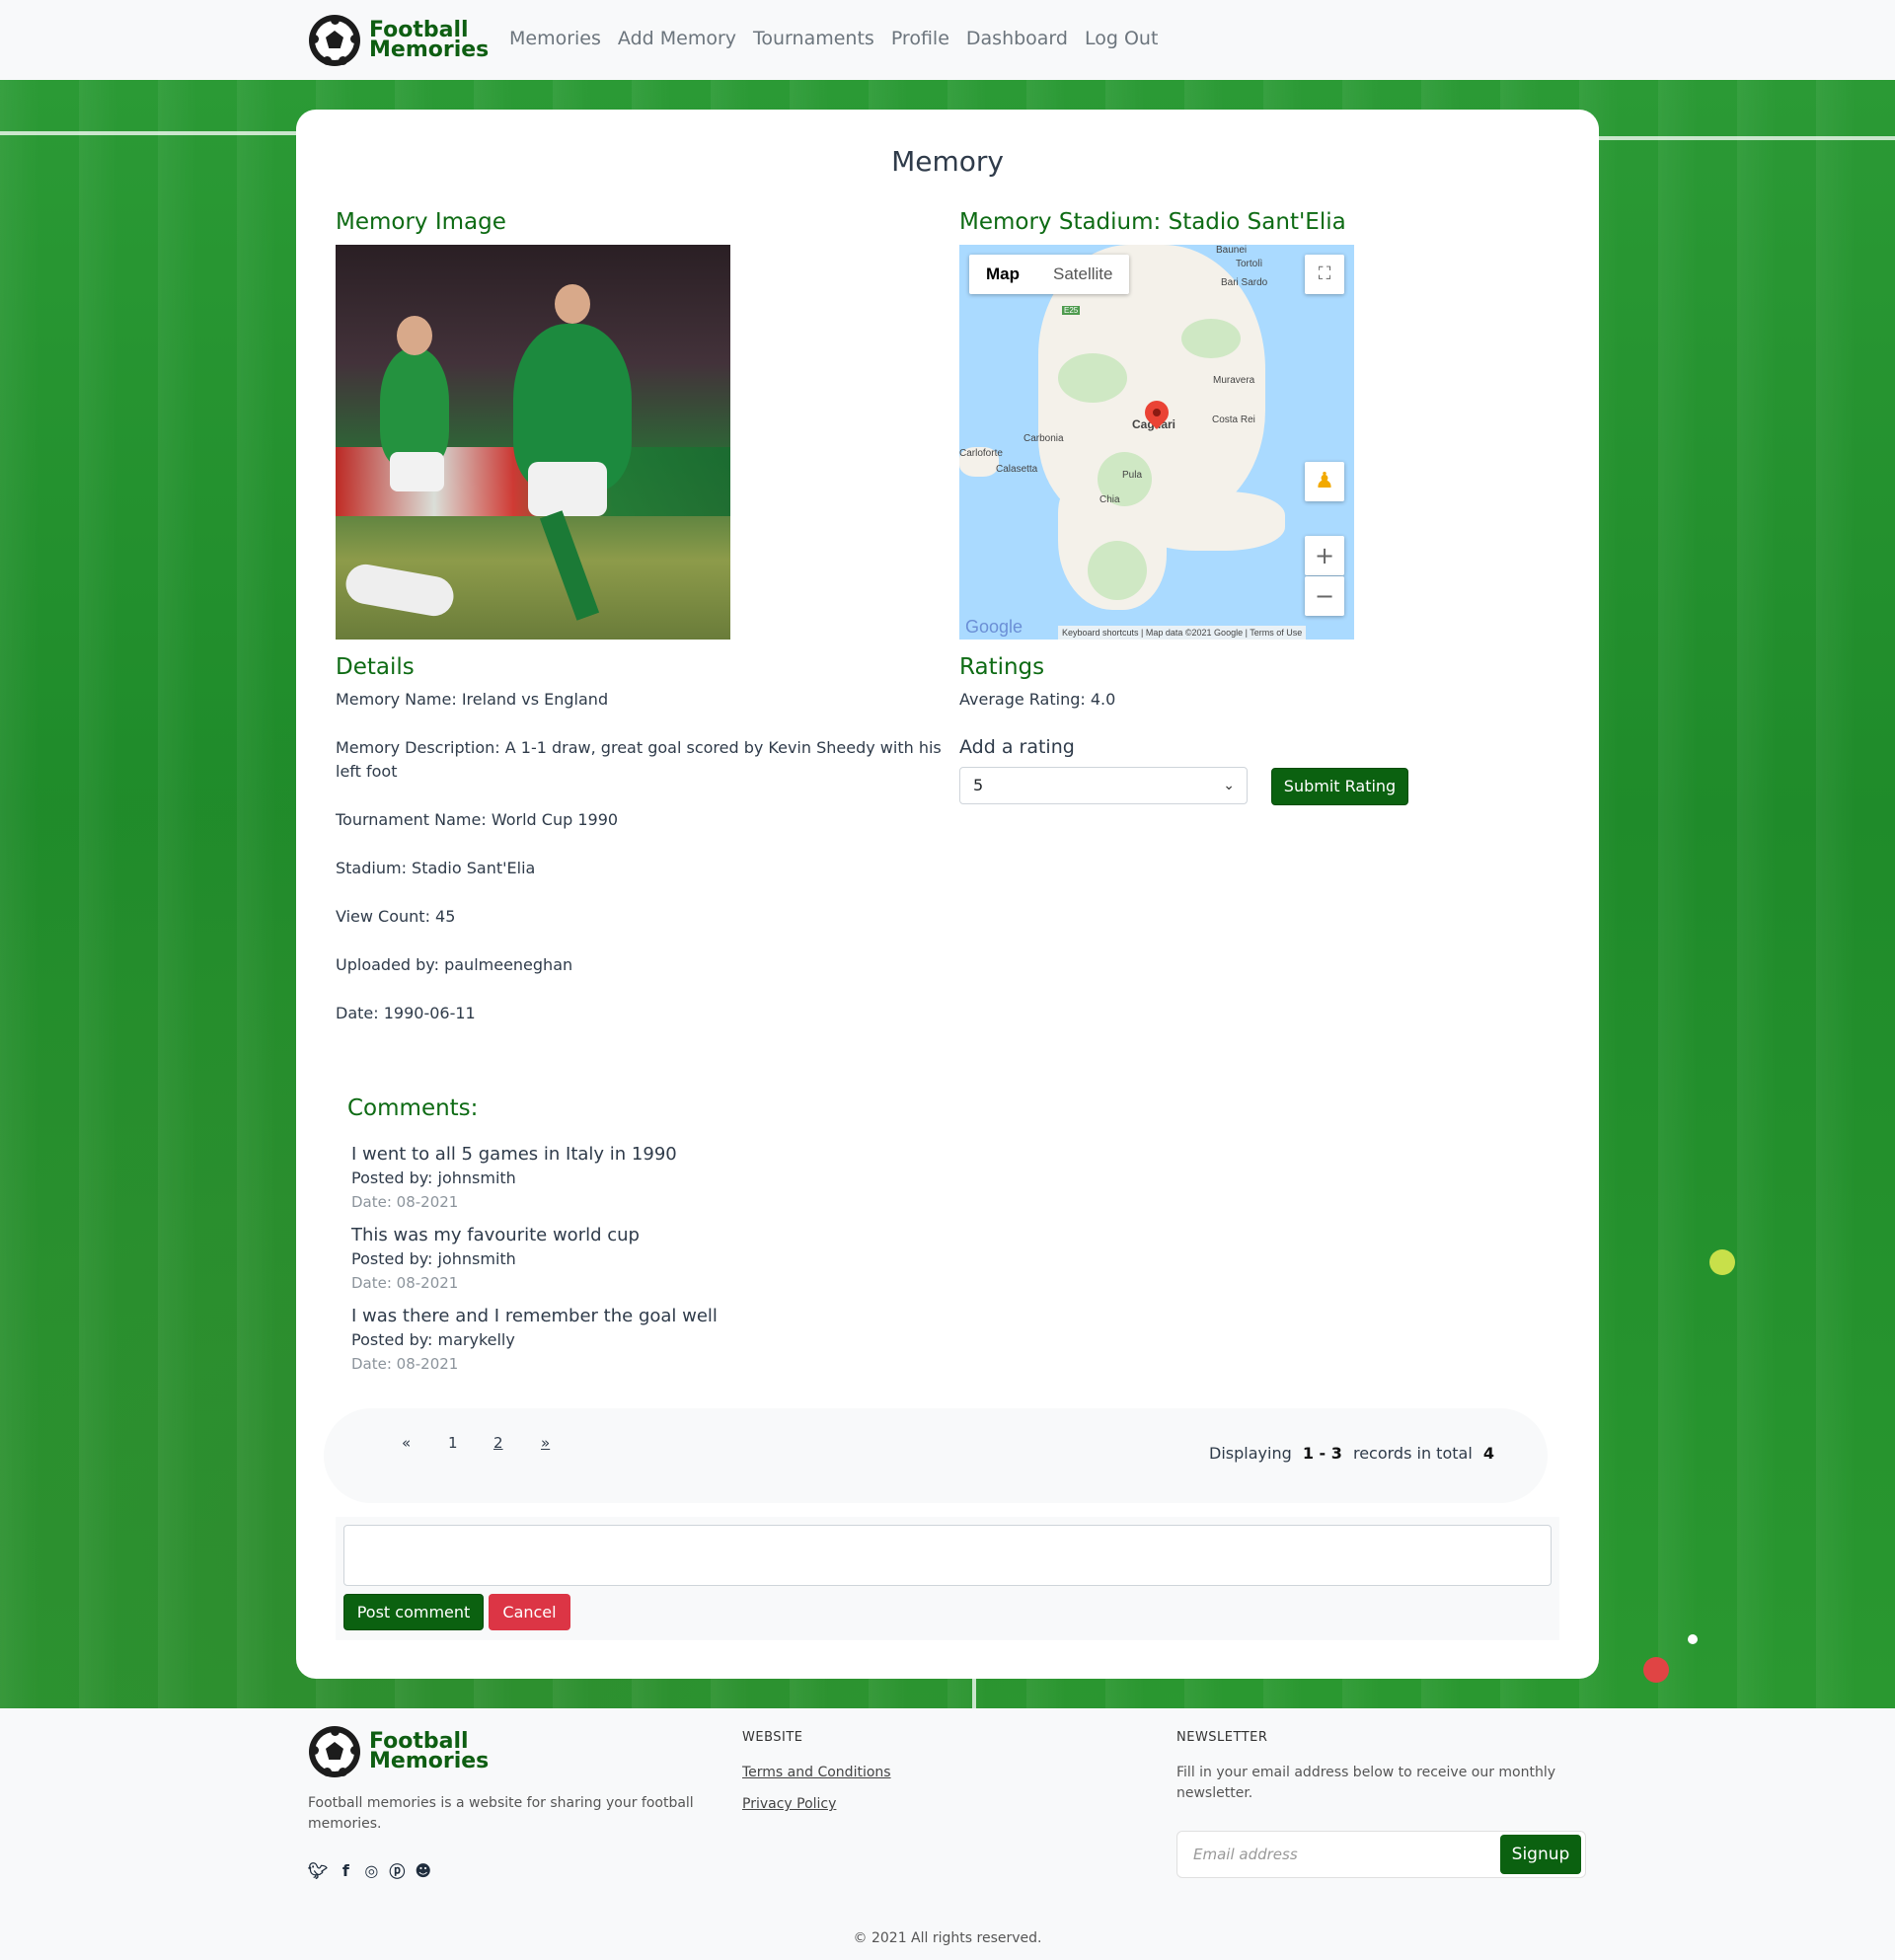 The width and height of the screenshot is (1895, 1960). I want to click on ratings-heading: Ratings, so click(1002, 667).